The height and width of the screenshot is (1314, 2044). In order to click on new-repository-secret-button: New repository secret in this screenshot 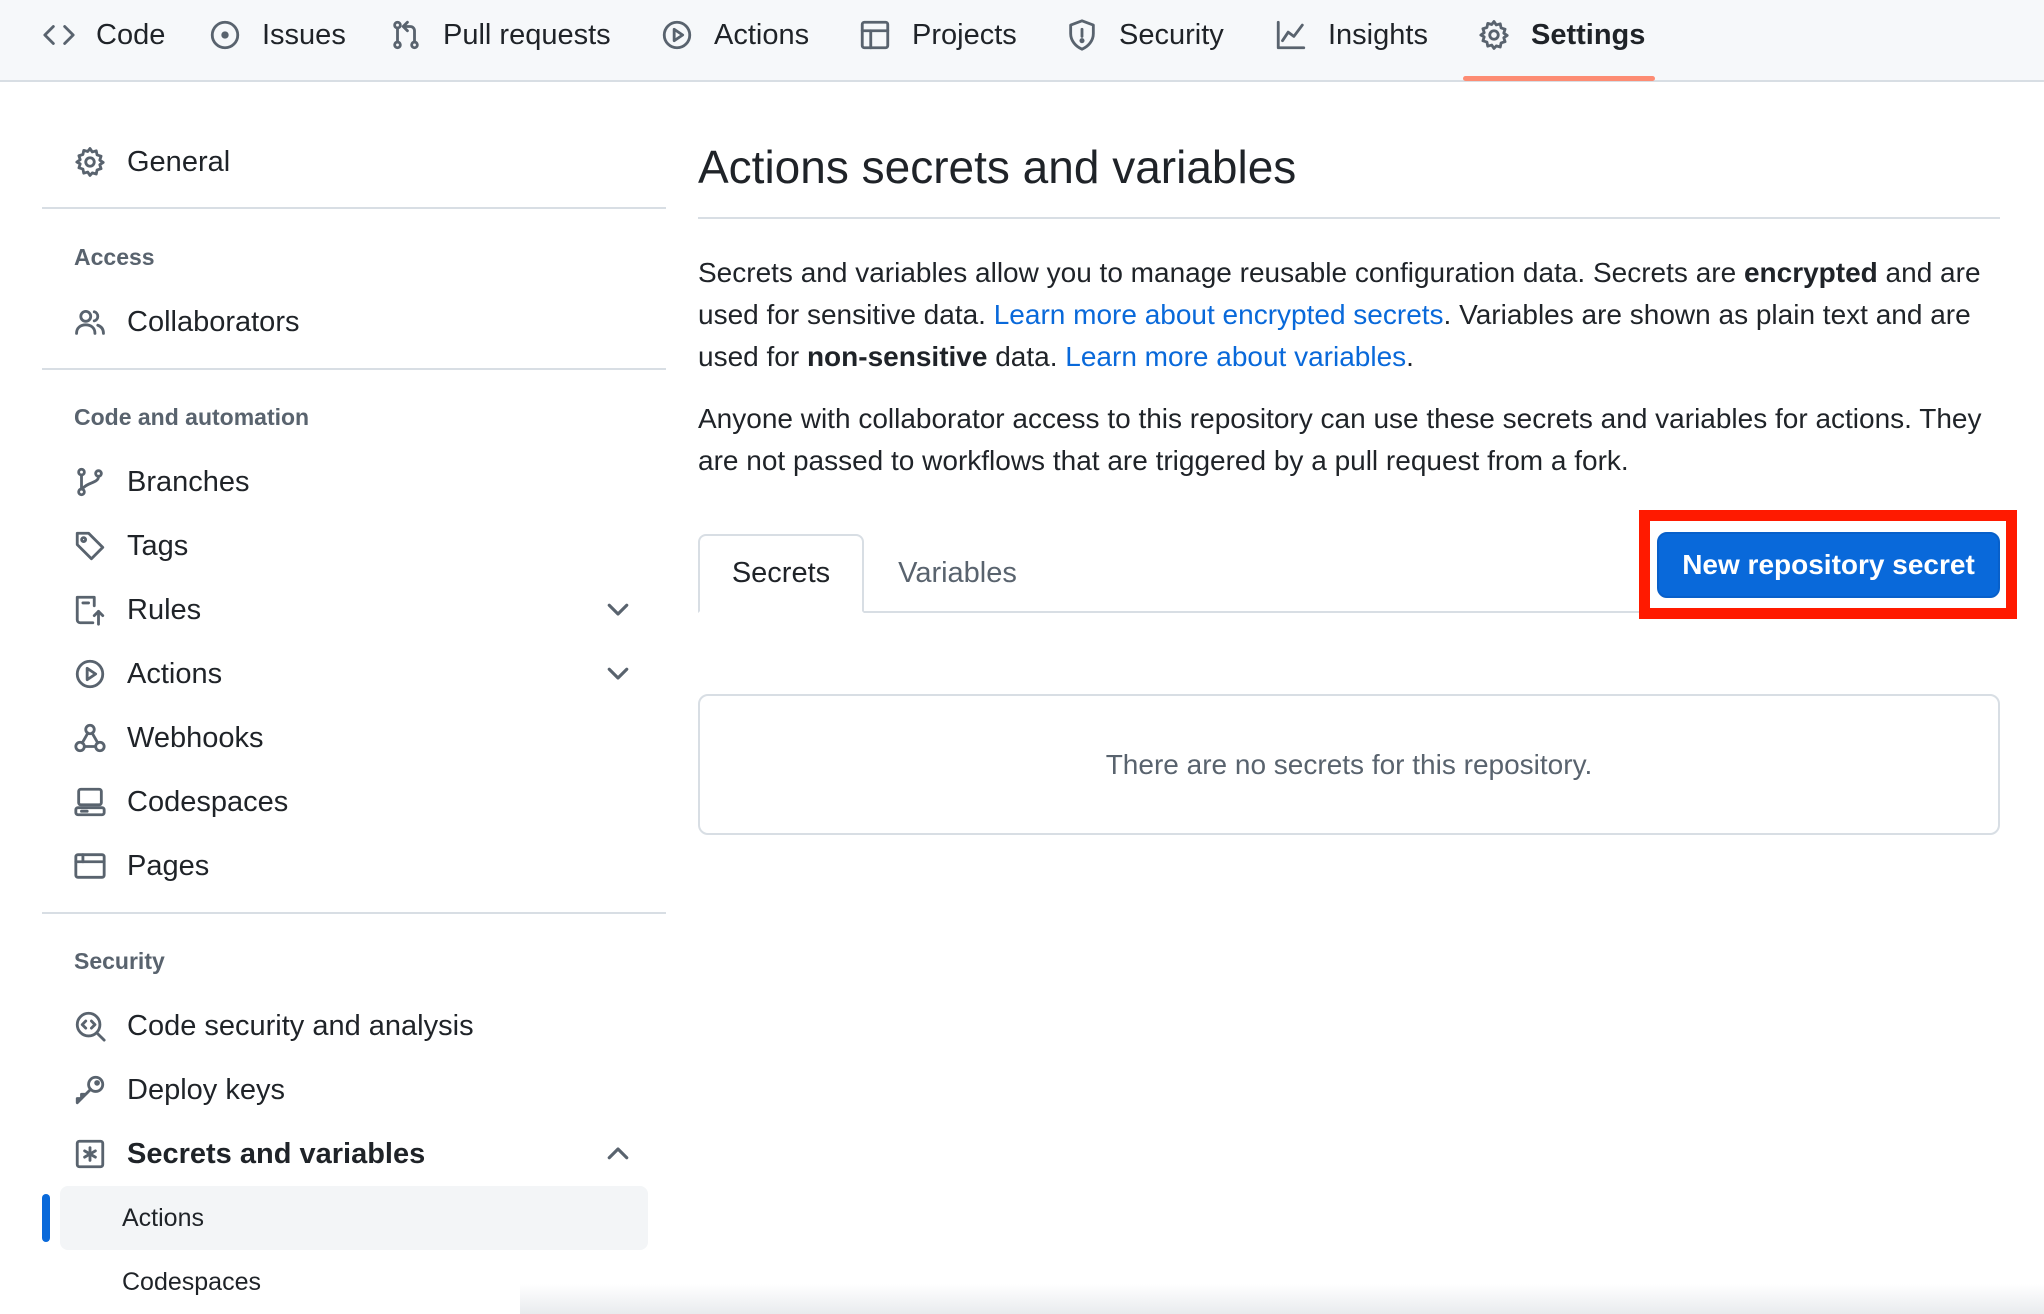, I will do `click(1828, 565)`.